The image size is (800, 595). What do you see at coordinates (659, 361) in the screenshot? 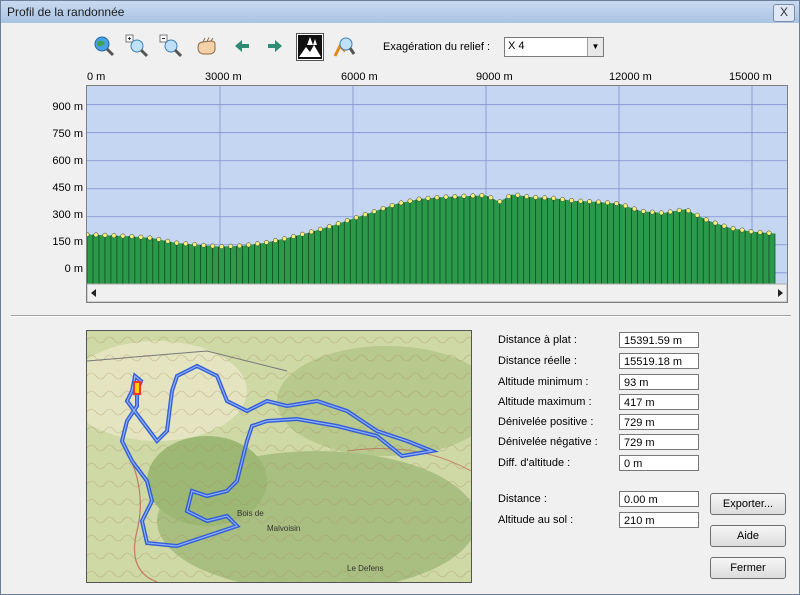
I see `real-distance-value: 15519.18 m` at bounding box center [659, 361].